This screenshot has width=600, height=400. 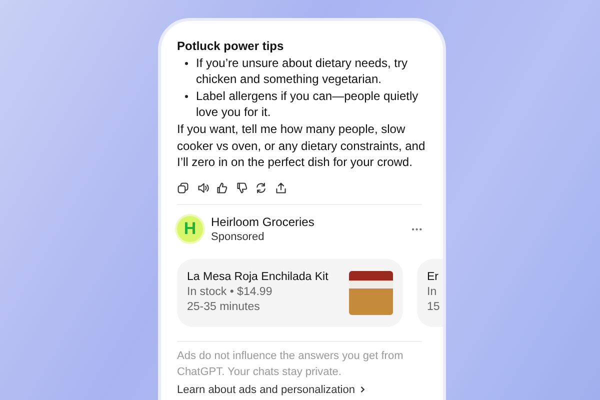 I want to click on product-card: Er In 15, so click(x=430, y=292).